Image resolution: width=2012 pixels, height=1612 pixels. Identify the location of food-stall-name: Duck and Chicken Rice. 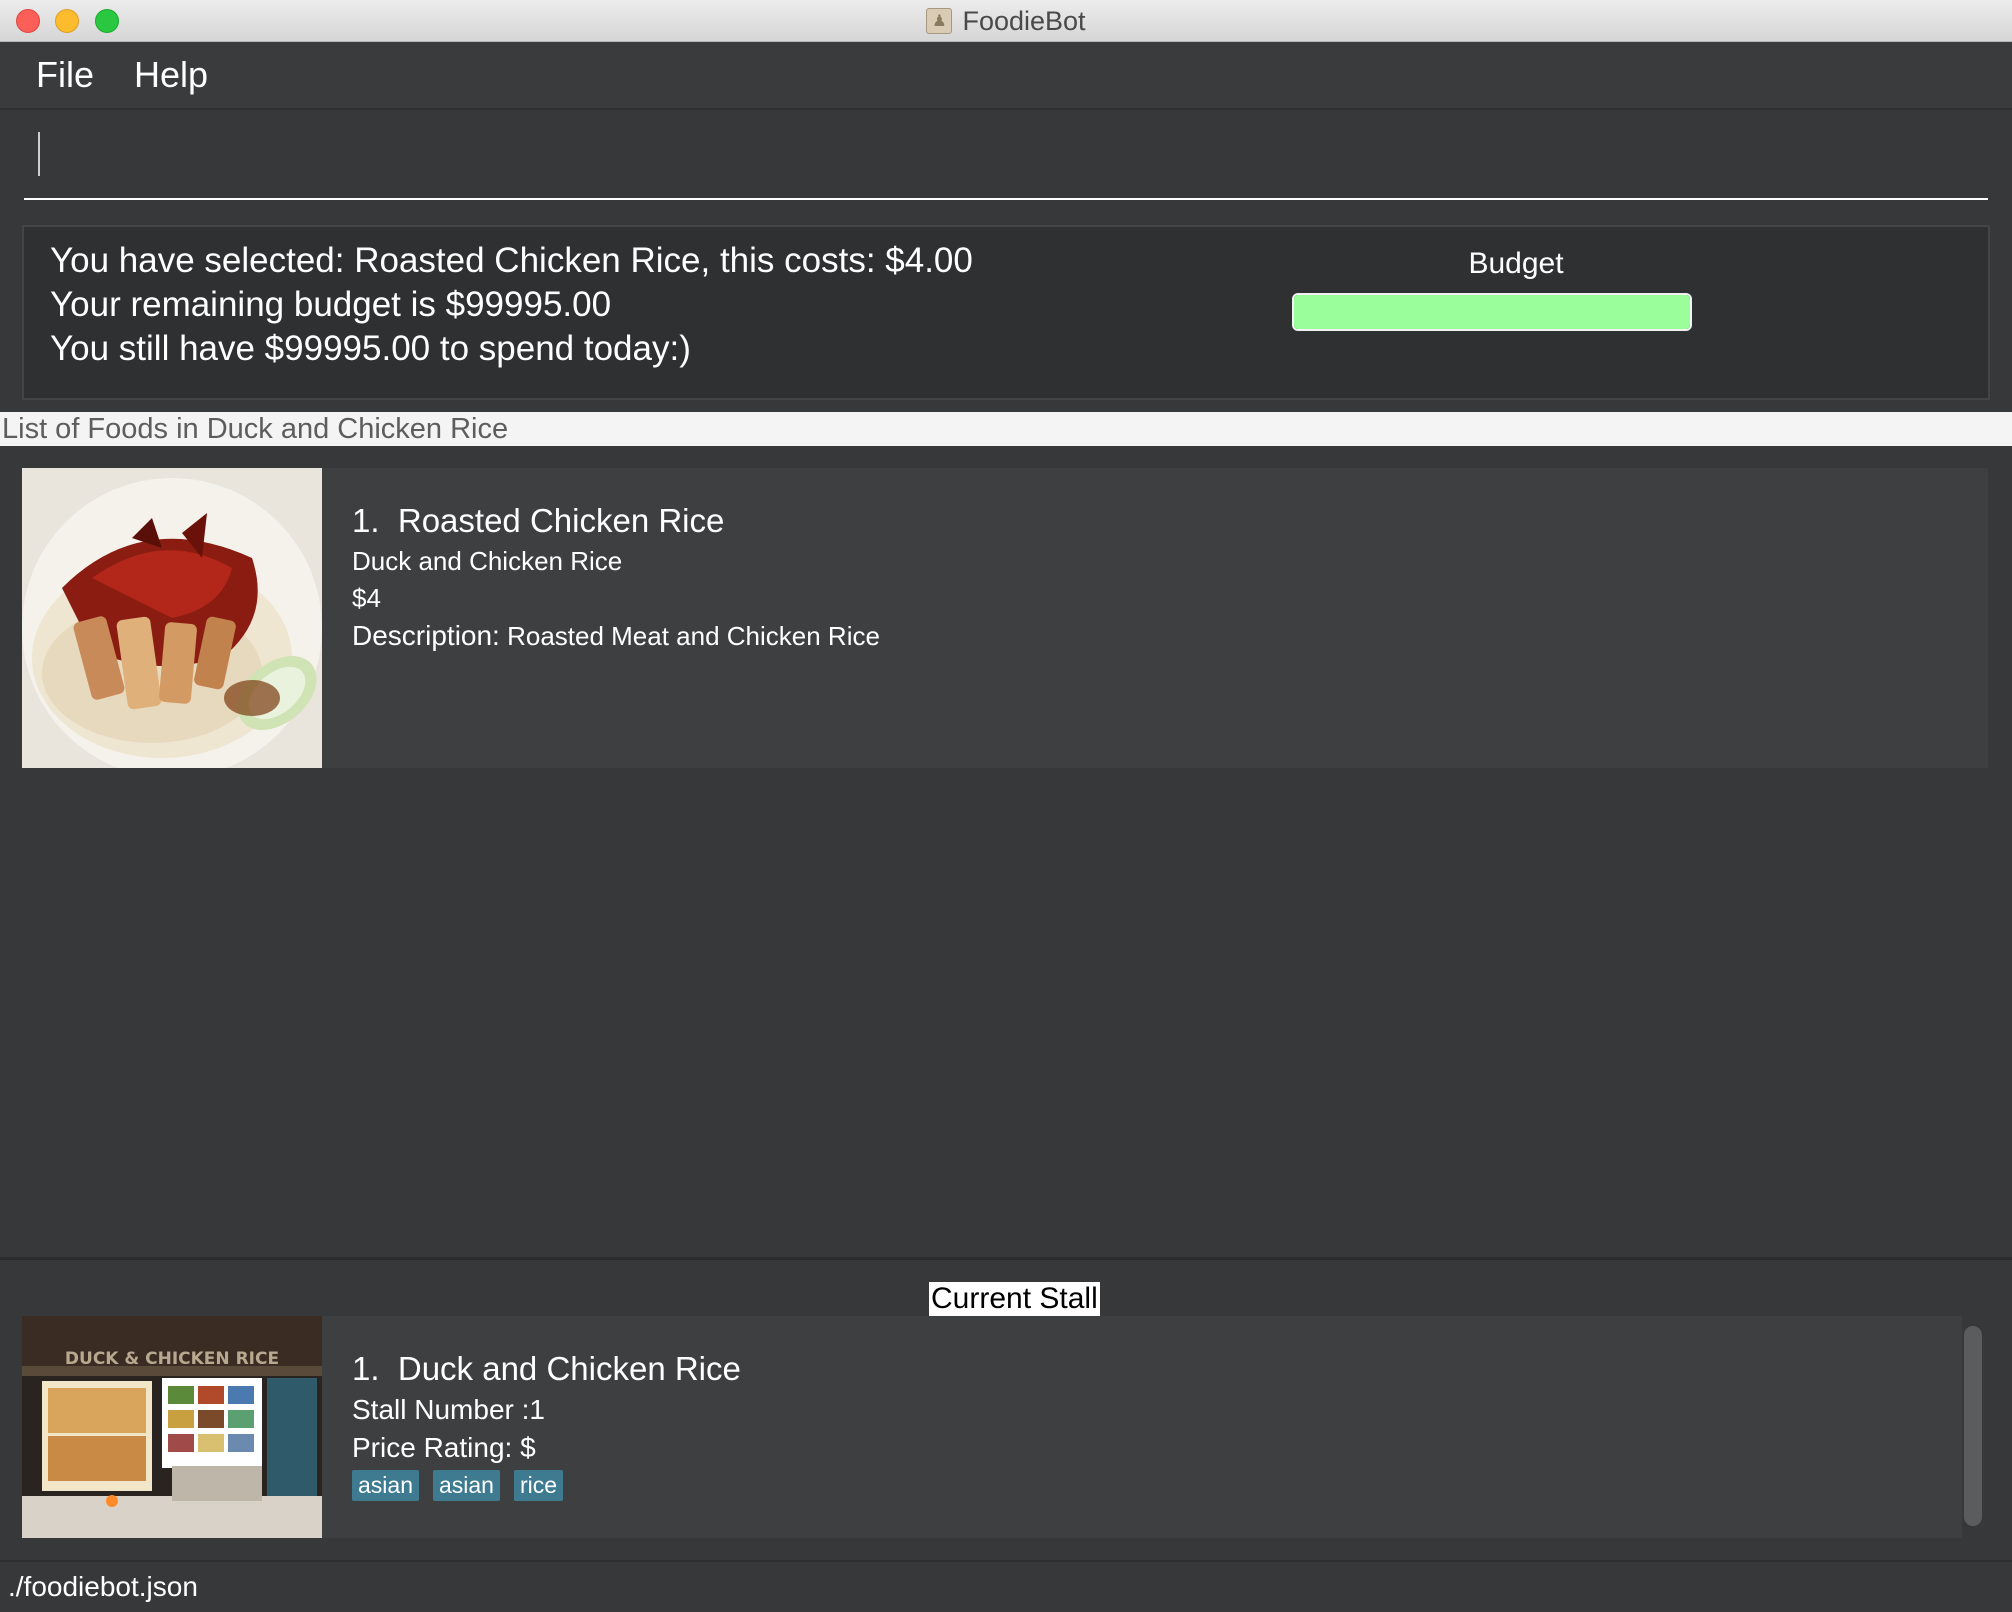
(487, 561).